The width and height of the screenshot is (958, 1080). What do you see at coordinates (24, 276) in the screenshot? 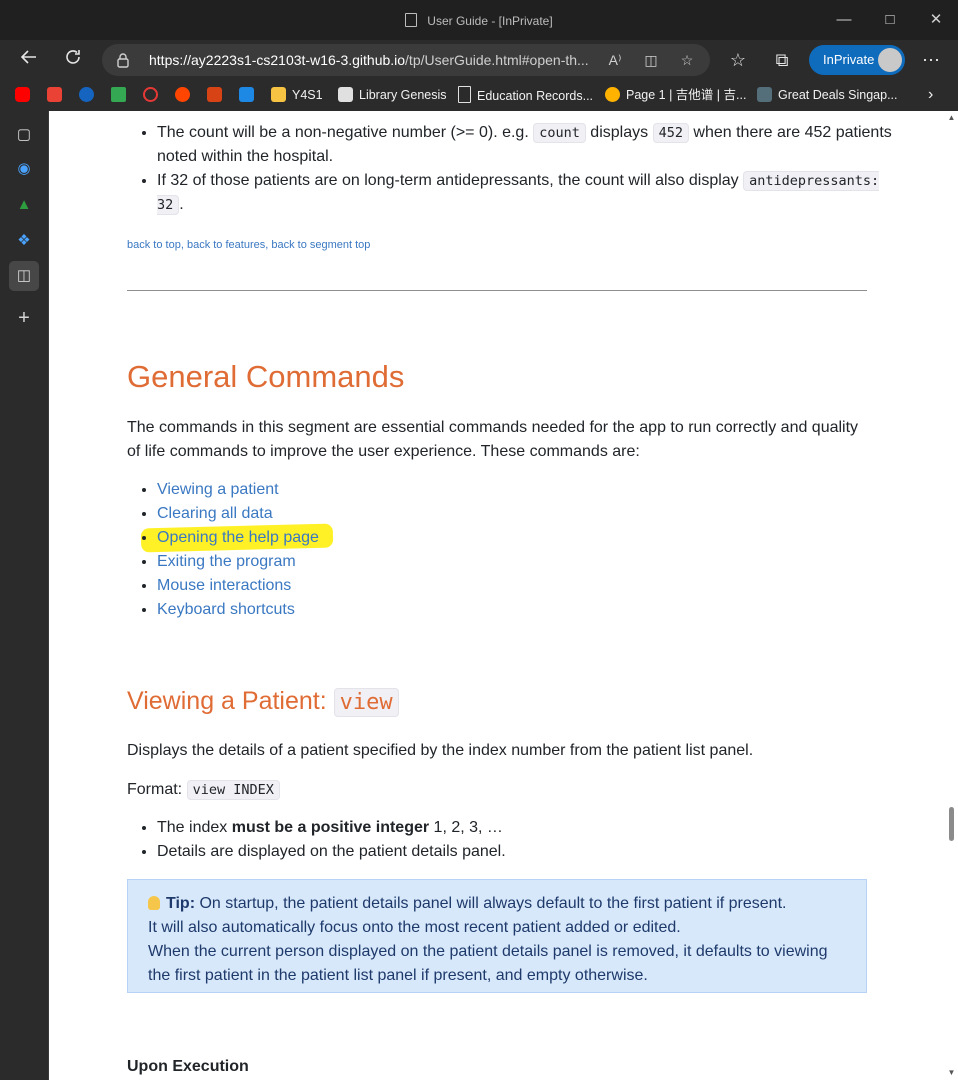
I see `tab-user-guide-page-icon: ◫` at bounding box center [24, 276].